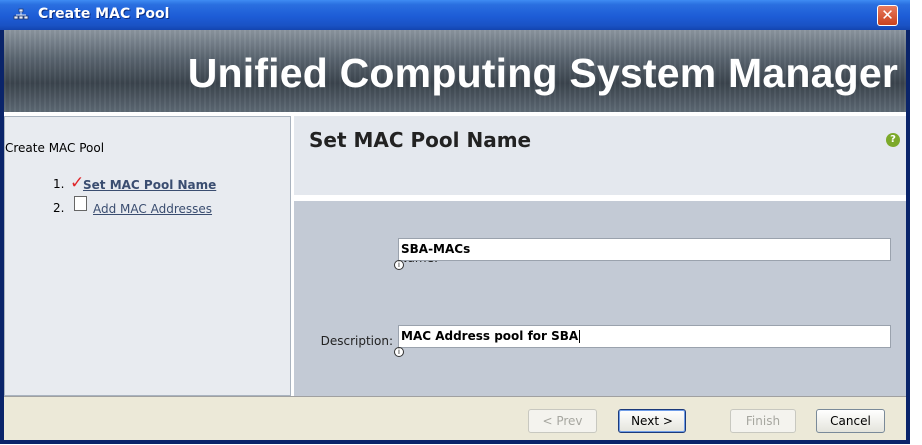 This screenshot has width=922, height=445. I want to click on step-number: 2., so click(59, 208).